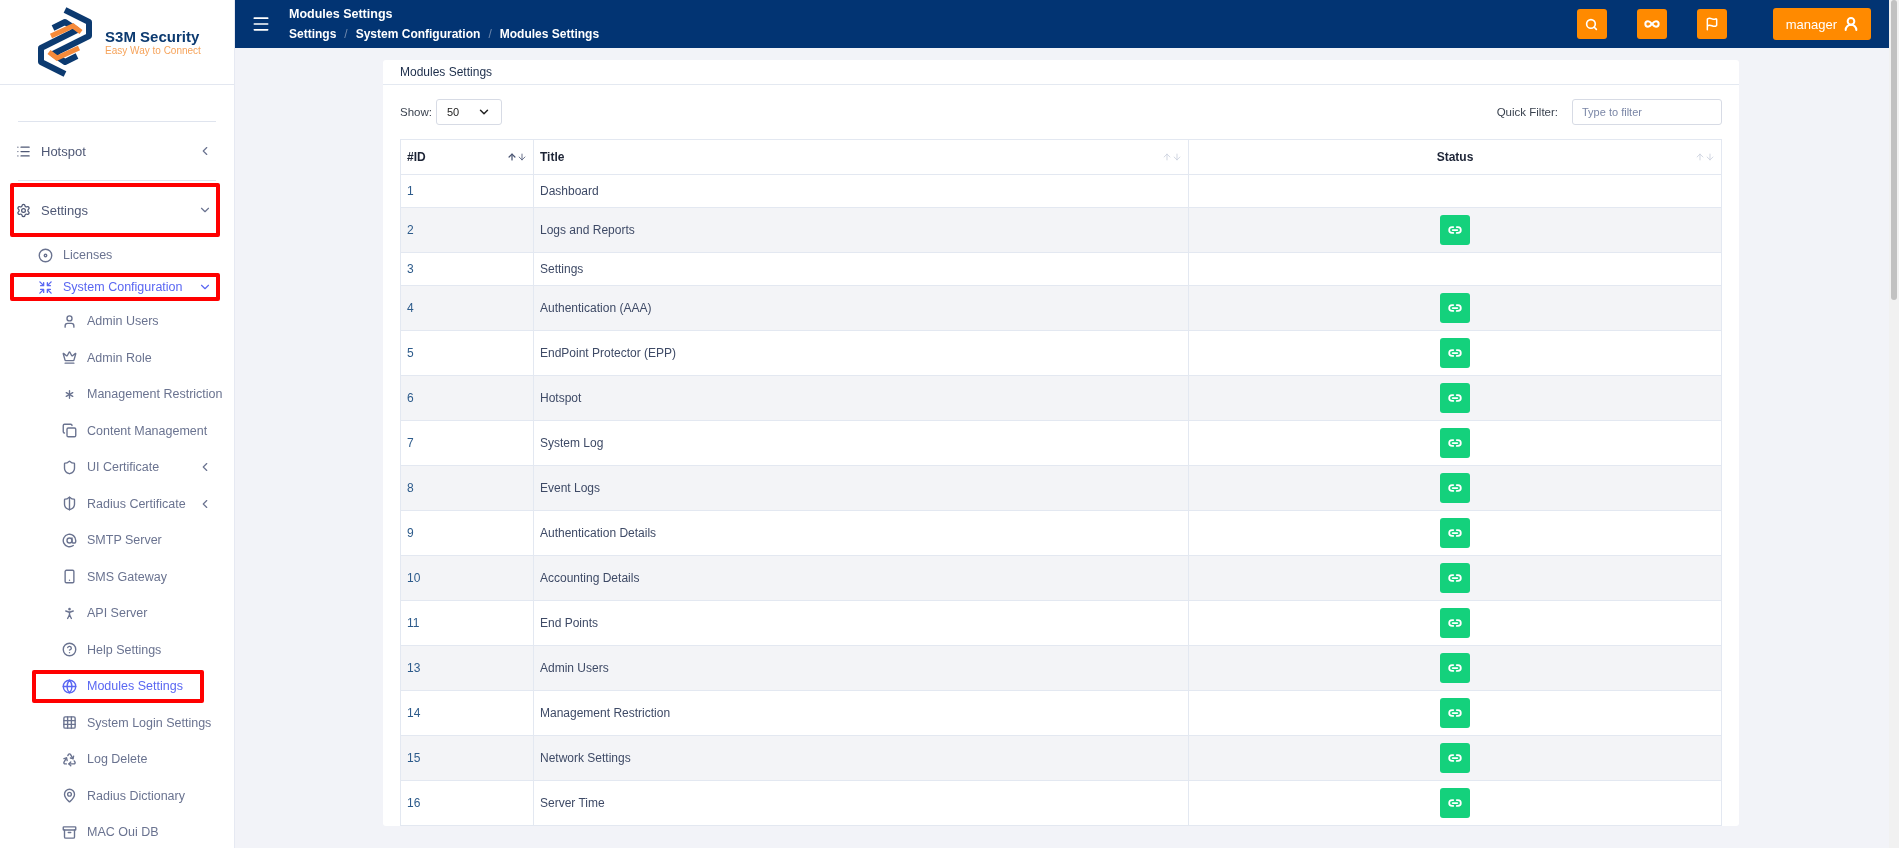 The height and width of the screenshot is (848, 1899). What do you see at coordinates (467, 269) in the screenshot?
I see `table-cell: 3` at bounding box center [467, 269].